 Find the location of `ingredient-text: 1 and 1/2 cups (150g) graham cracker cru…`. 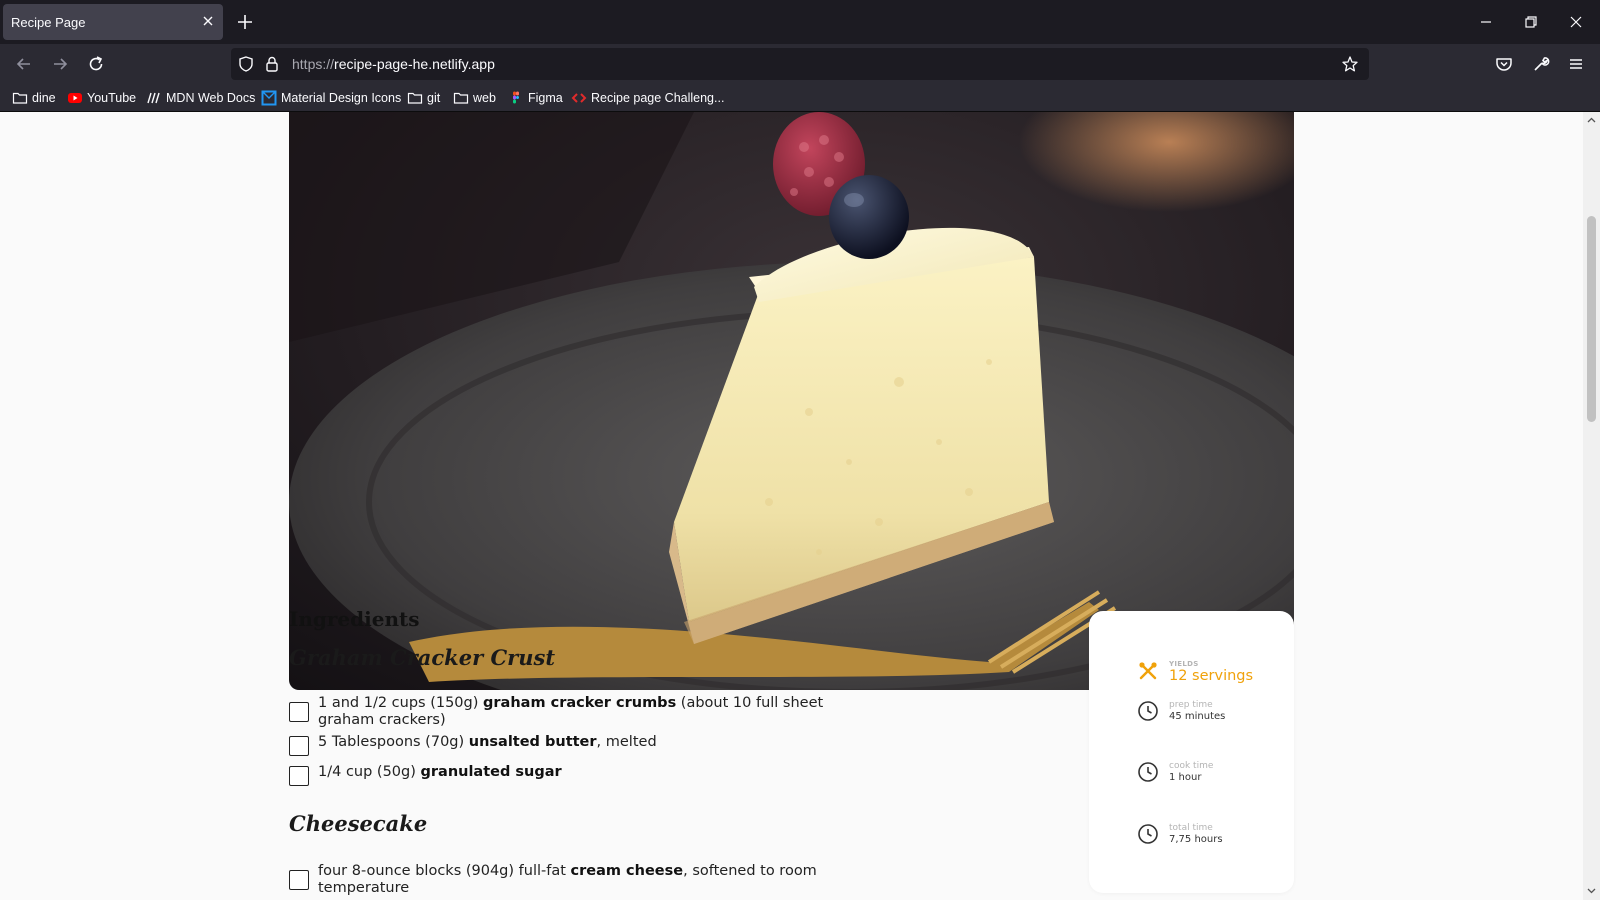

ingredient-text: 1 and 1/2 cups (150g) graham cracker cru… is located at coordinates (571, 711).